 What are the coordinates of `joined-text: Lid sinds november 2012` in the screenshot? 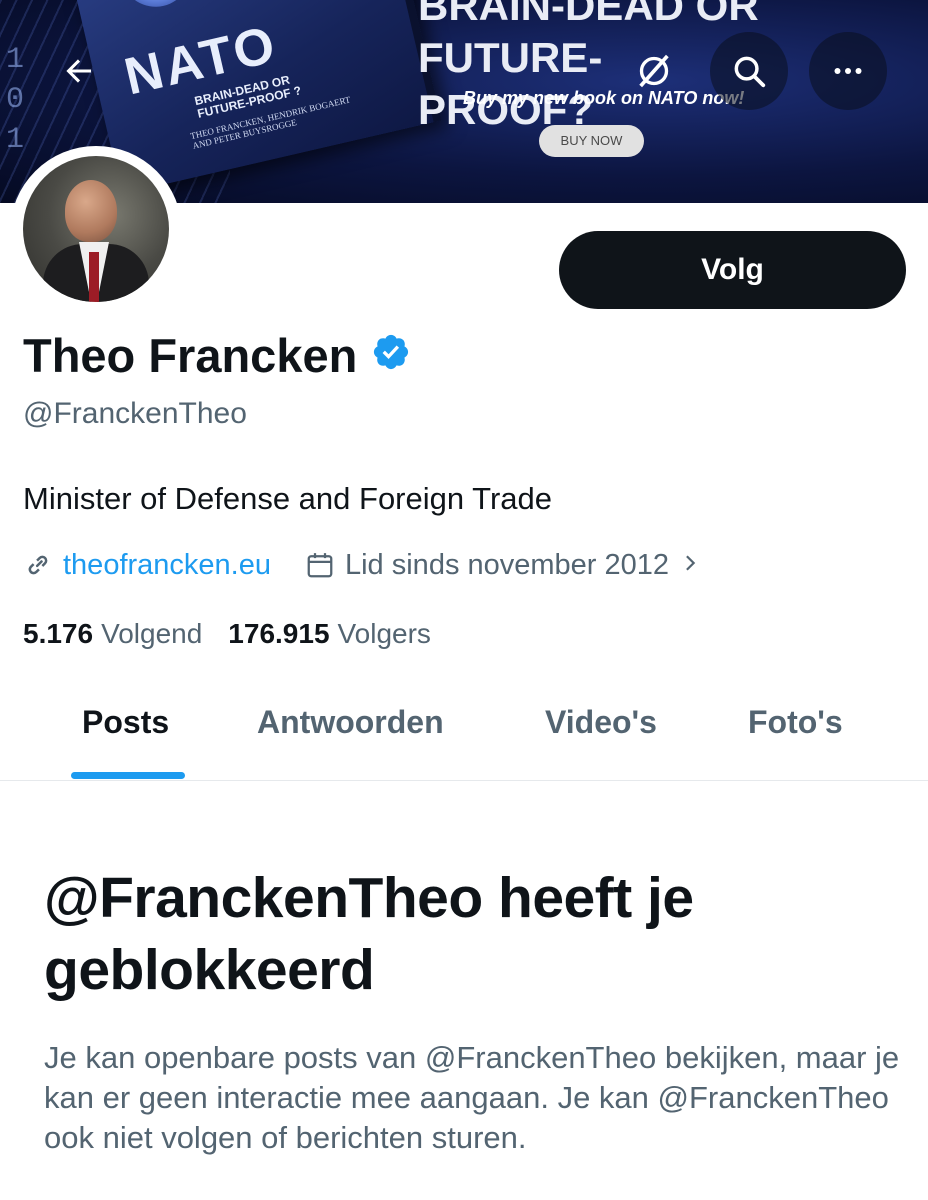 It's located at (507, 564).